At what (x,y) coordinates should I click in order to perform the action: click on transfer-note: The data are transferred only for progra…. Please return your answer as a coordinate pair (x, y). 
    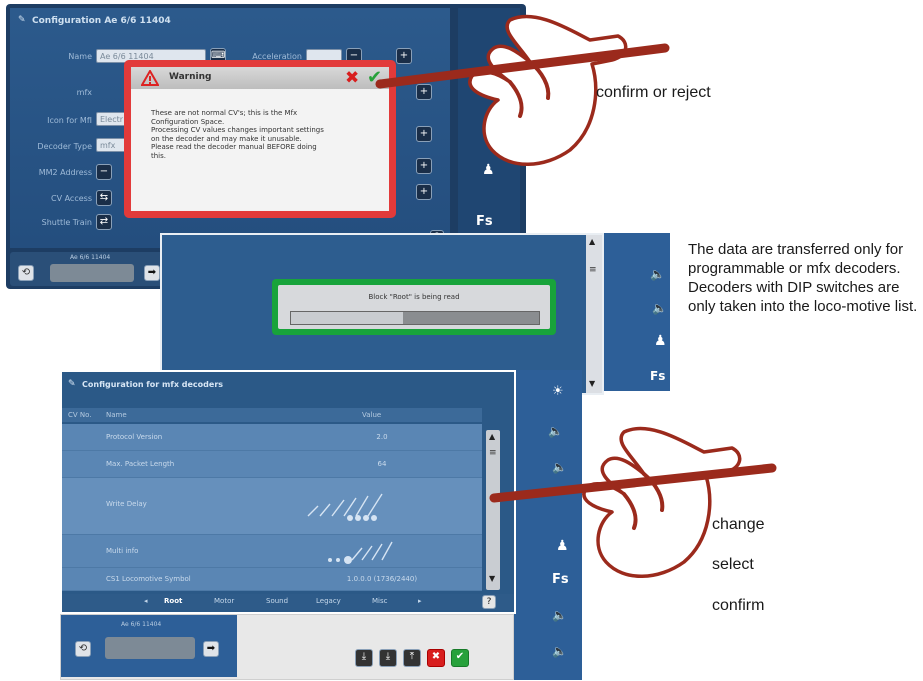
    Looking at the image, I should click on (803, 278).